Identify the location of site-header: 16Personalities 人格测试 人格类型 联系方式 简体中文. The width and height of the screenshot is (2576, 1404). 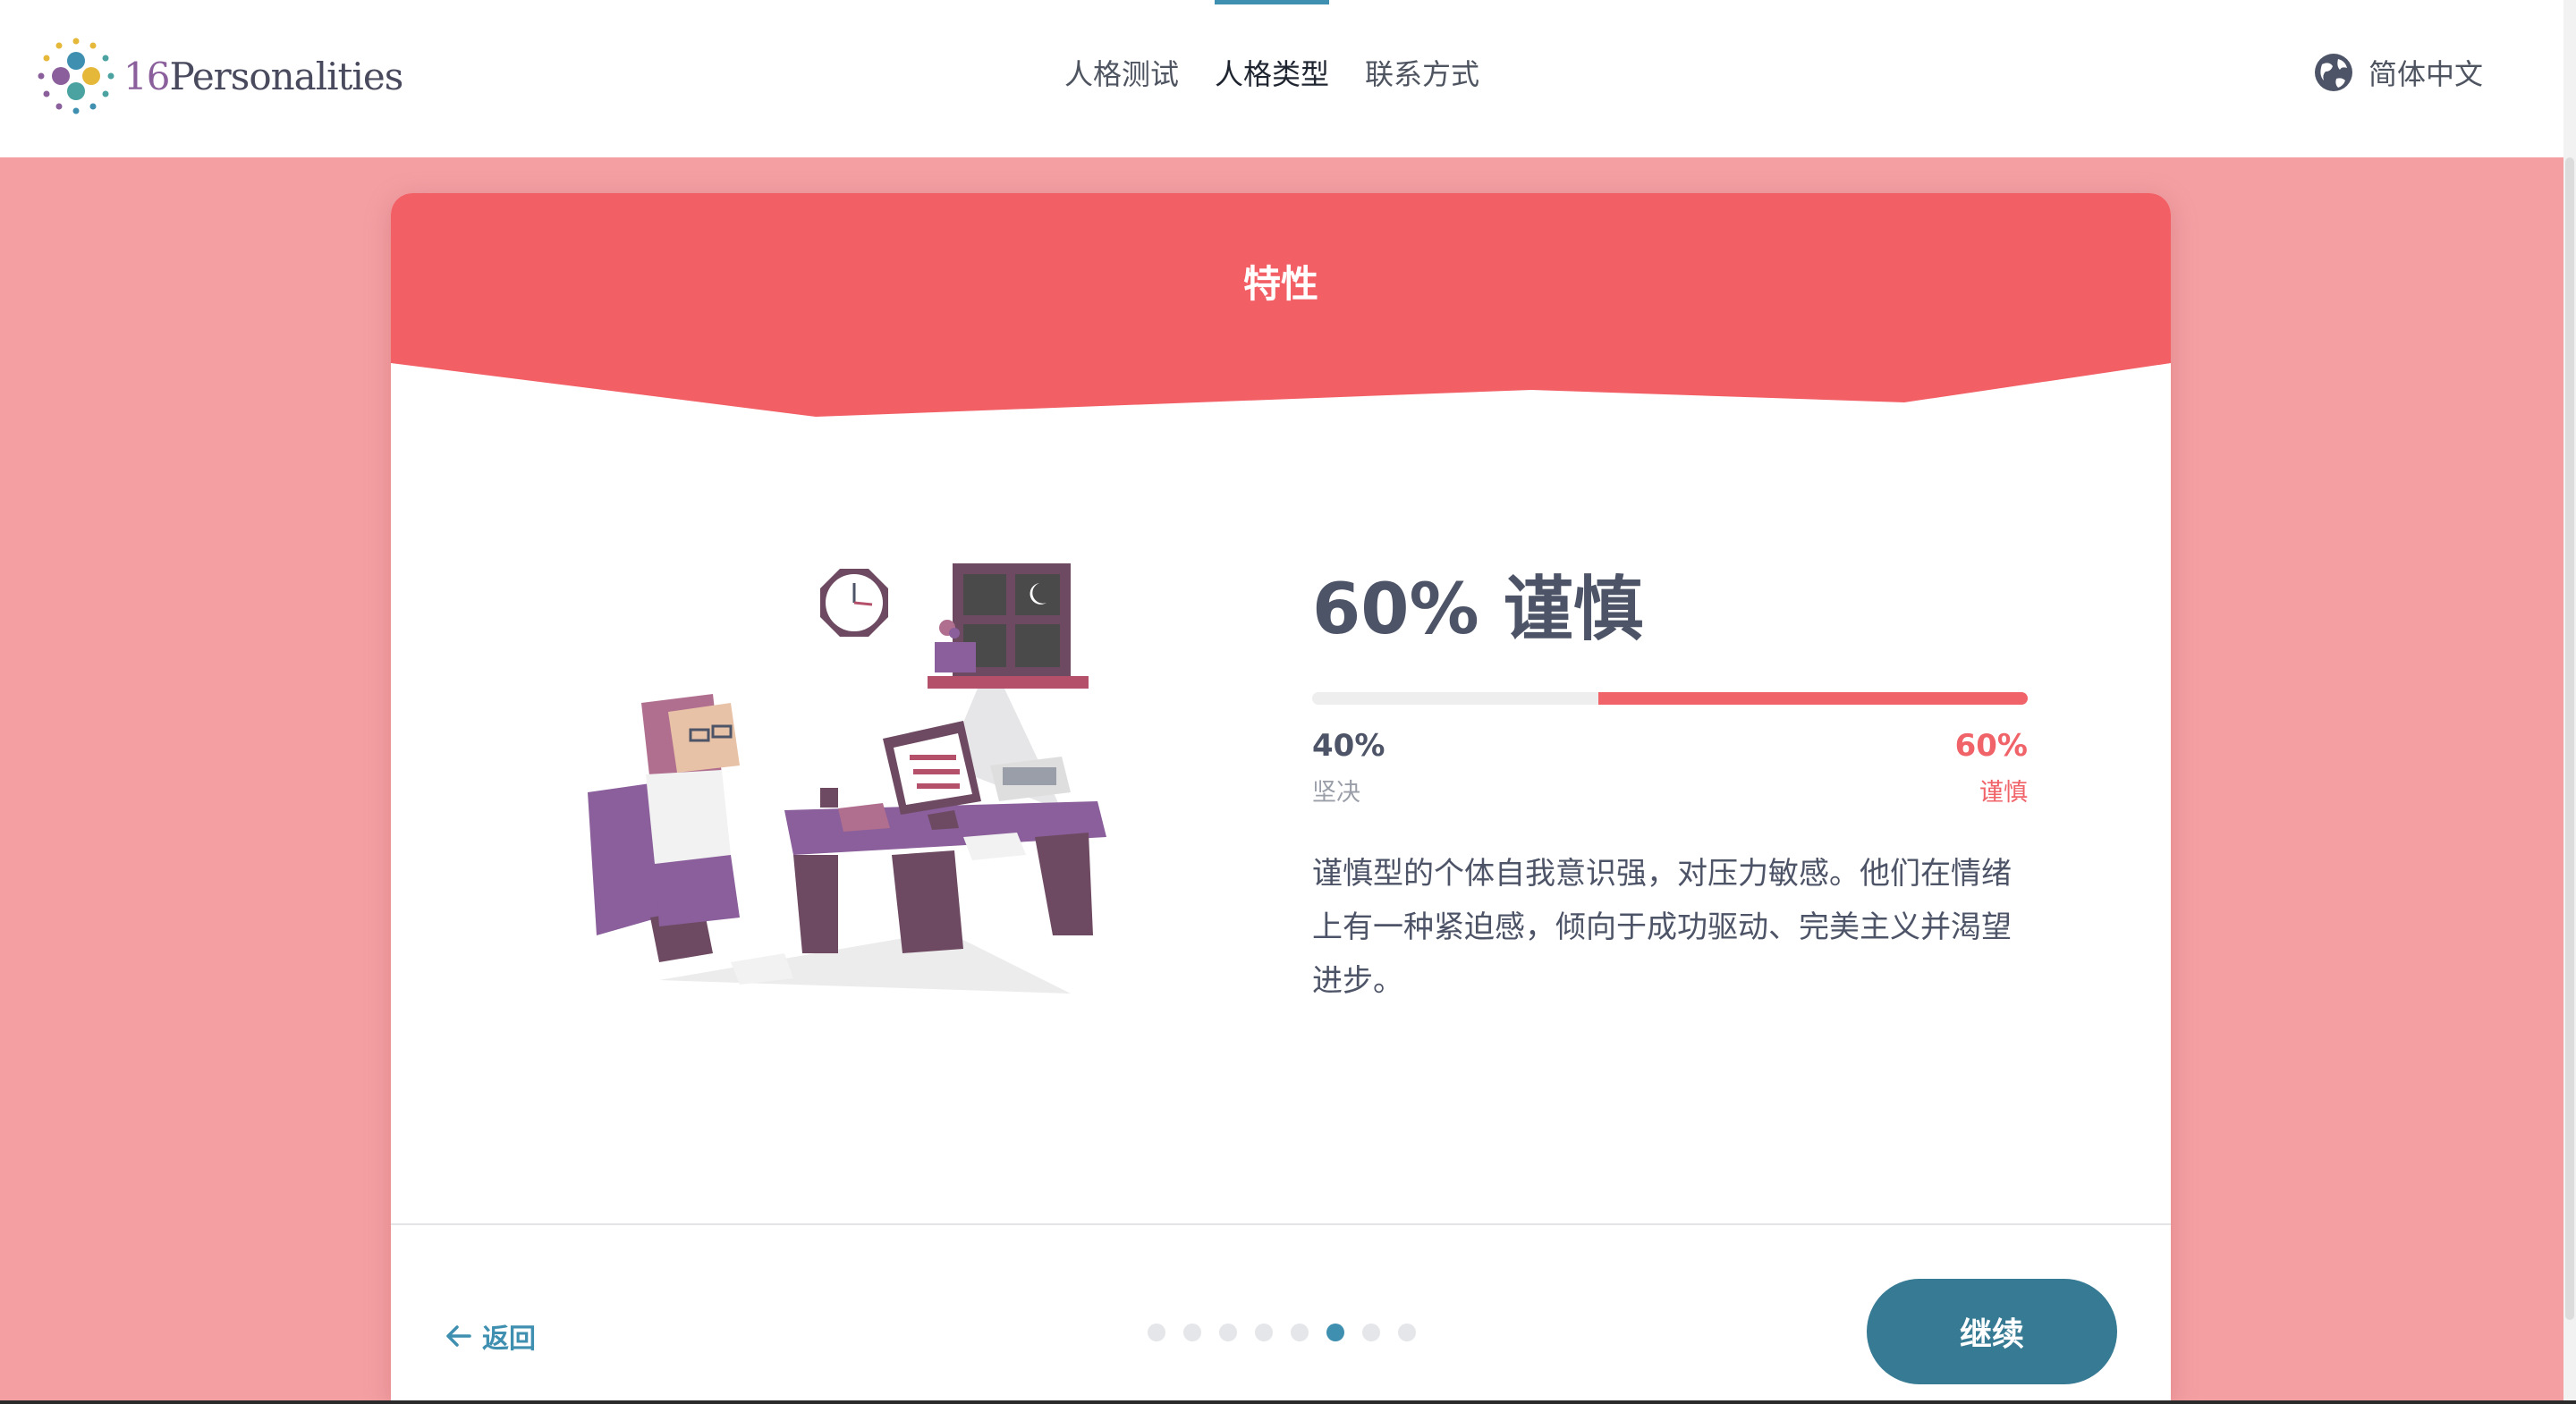
(1281, 79).